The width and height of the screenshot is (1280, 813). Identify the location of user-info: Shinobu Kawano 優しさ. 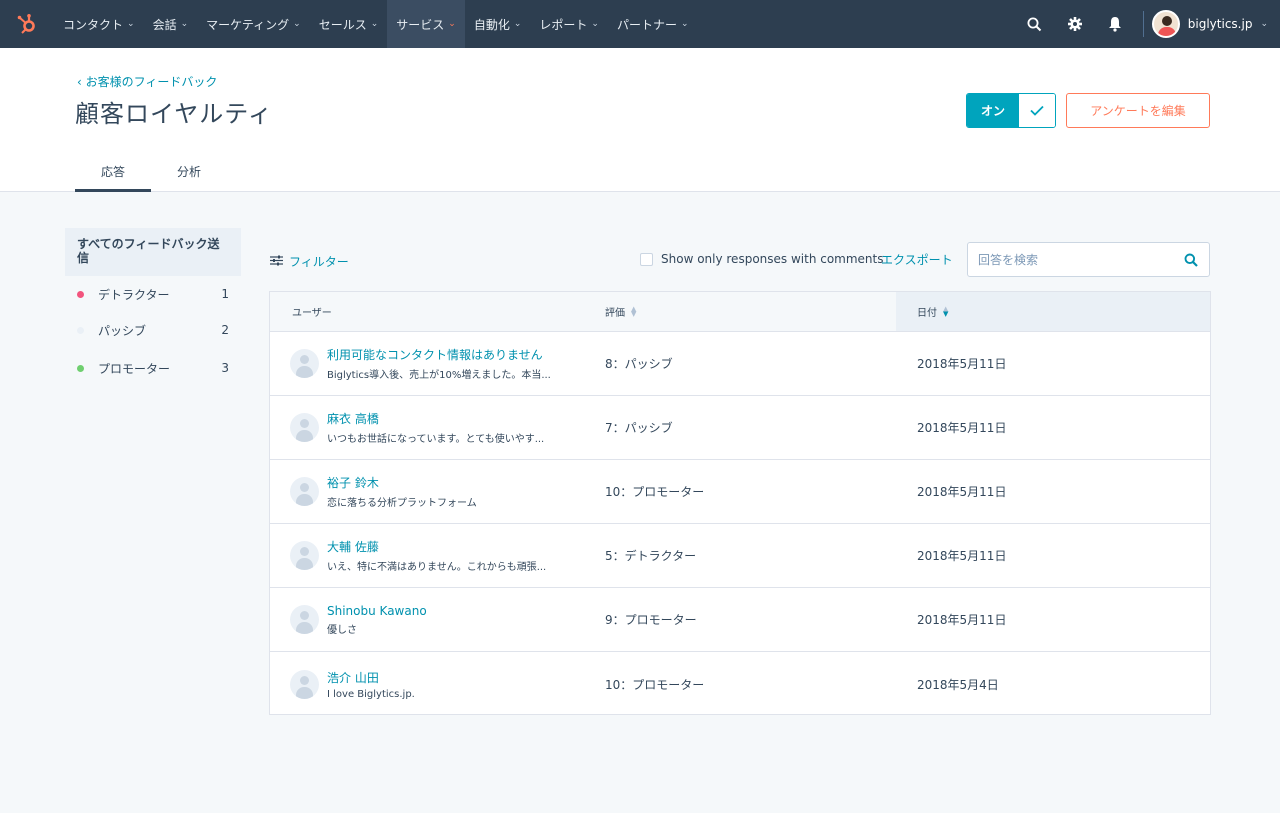
(447, 620).